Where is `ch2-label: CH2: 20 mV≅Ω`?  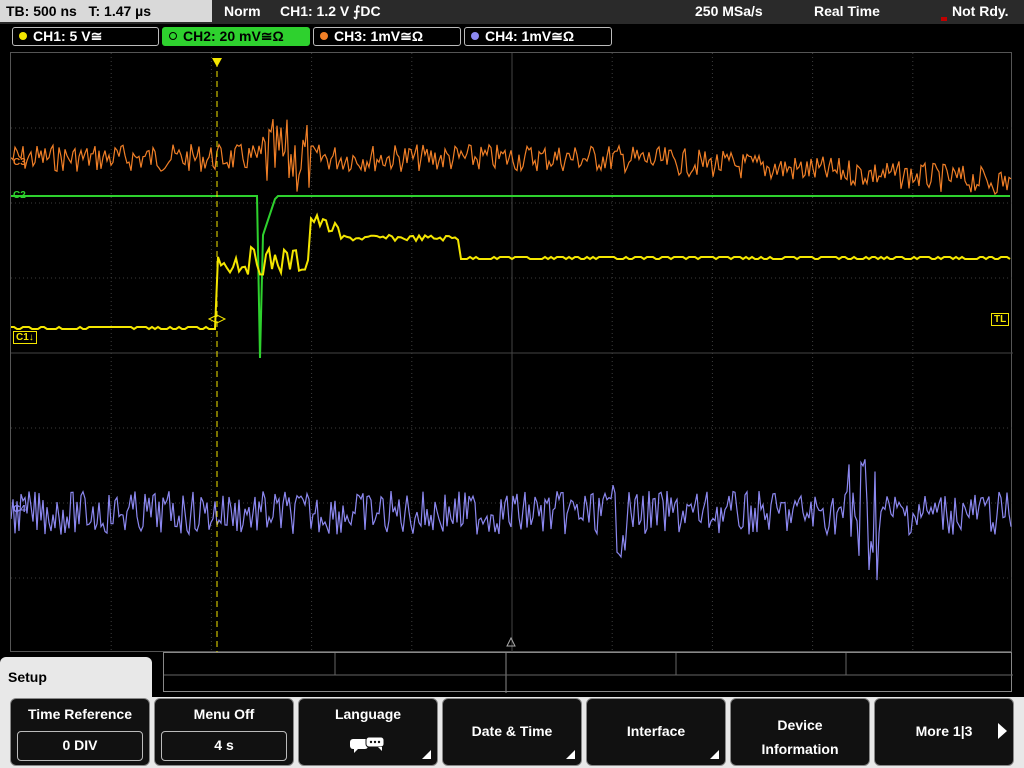
ch2-label: CH2: 20 mV≅Ω is located at coordinates (233, 36).